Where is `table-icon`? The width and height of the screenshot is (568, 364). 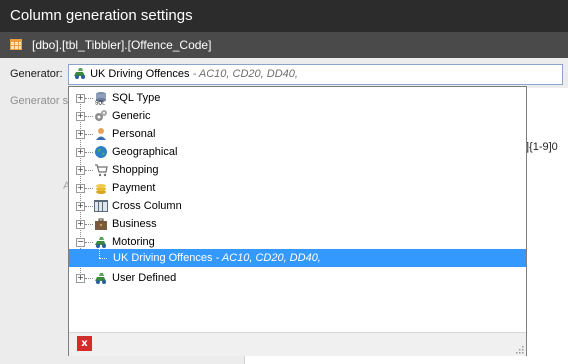
table-icon is located at coordinates (16, 45).